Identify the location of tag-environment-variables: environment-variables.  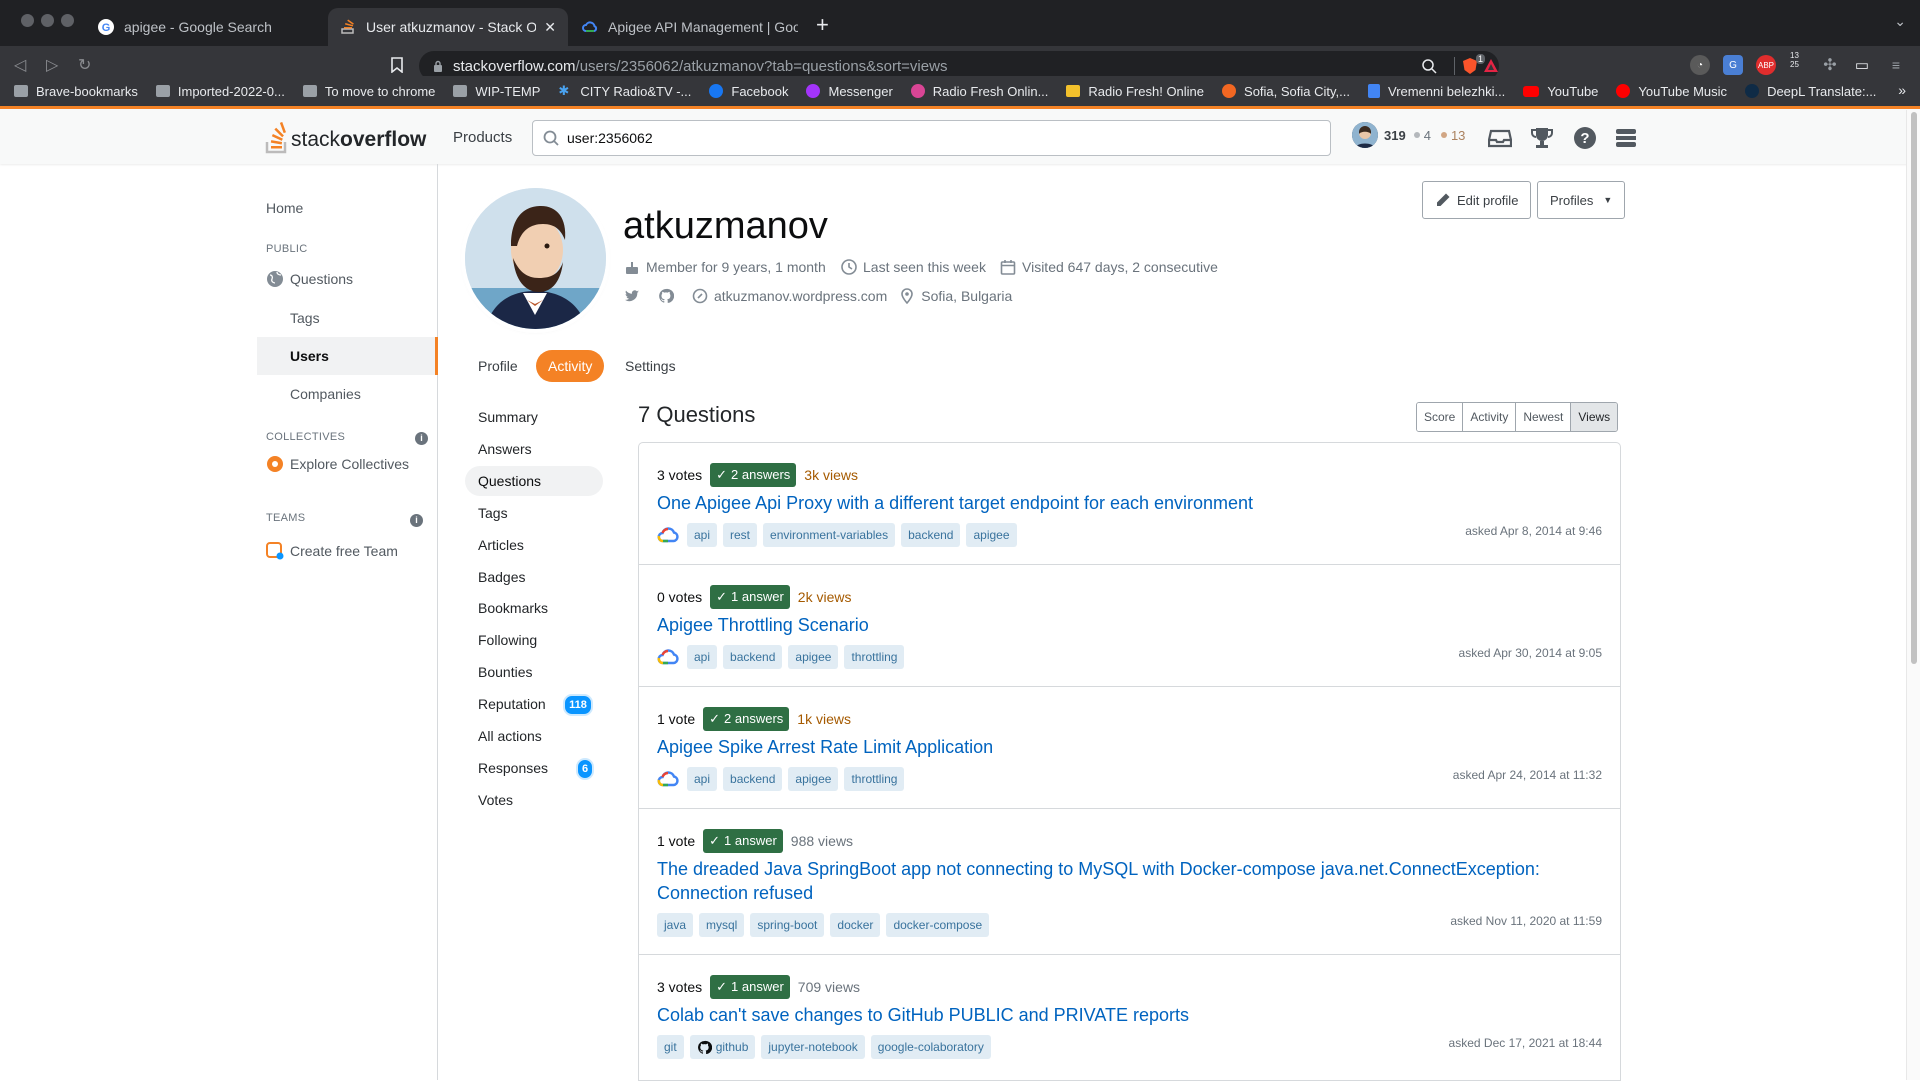
(829, 535).